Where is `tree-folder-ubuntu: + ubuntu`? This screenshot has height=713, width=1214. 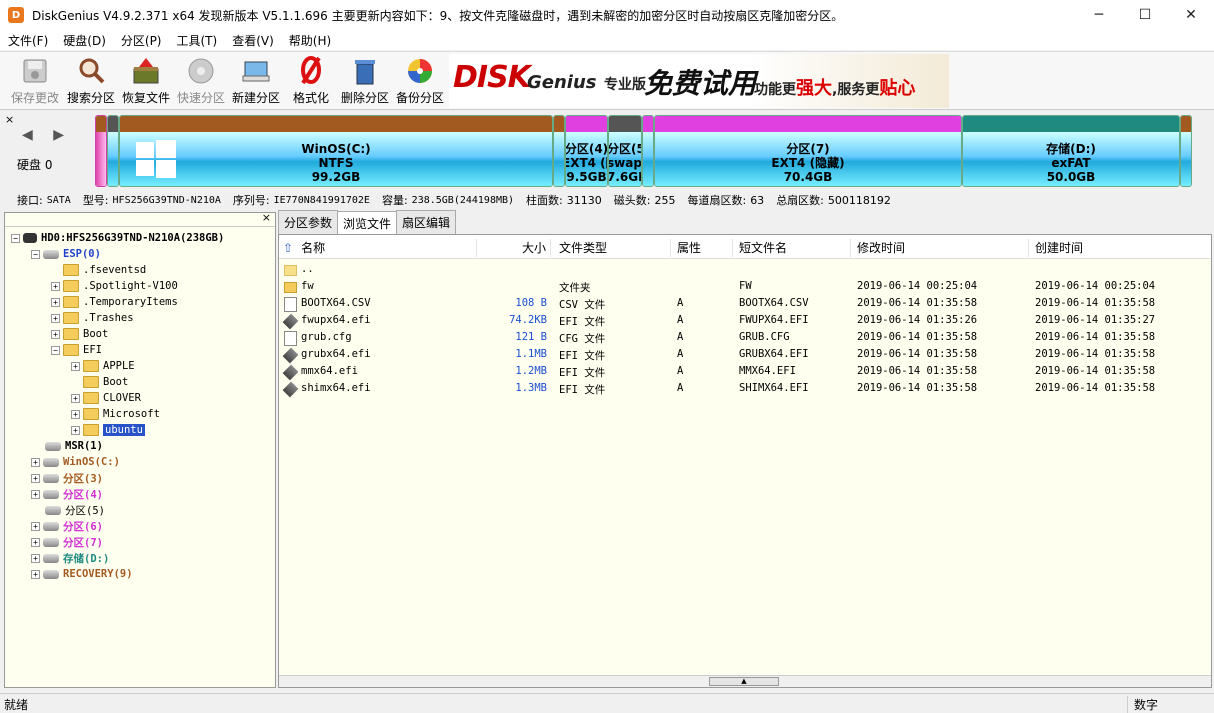 tree-folder-ubuntu: + ubuntu is located at coordinates (108, 430).